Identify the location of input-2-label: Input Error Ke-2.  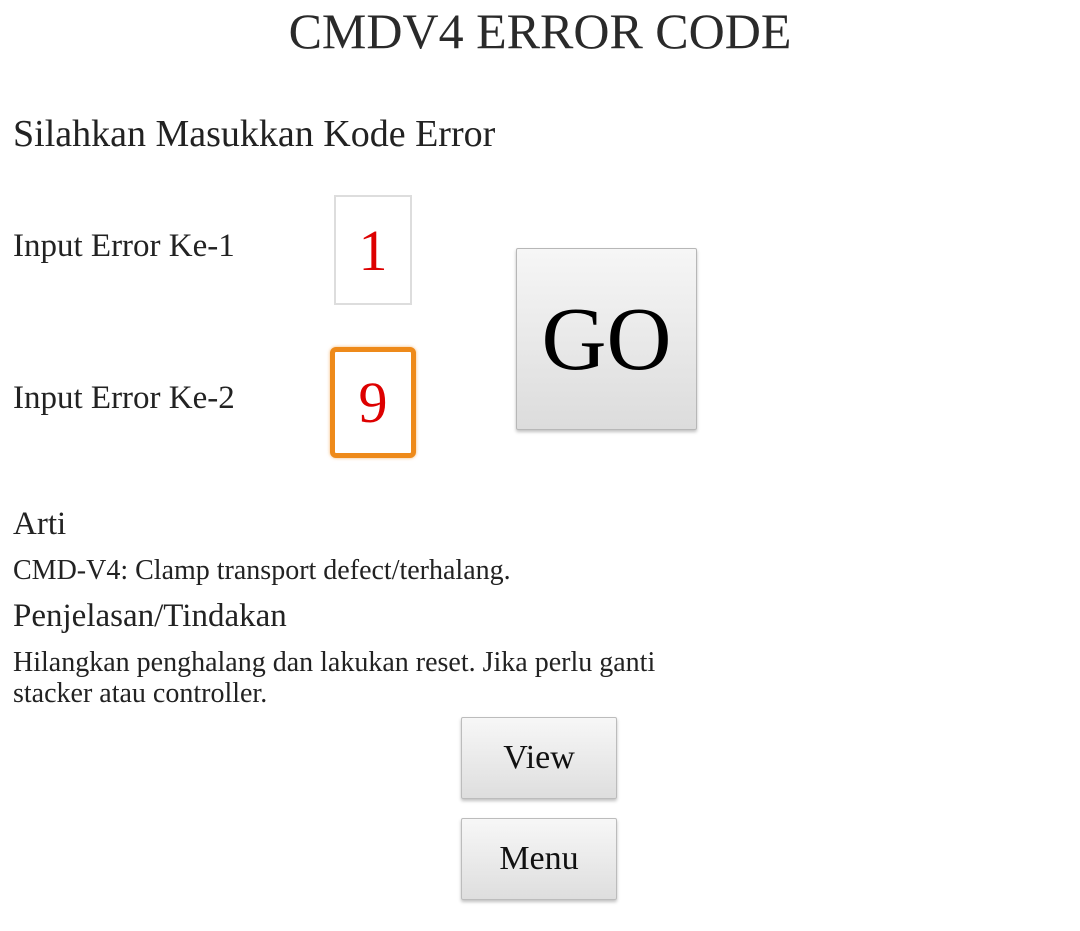
(124, 398).